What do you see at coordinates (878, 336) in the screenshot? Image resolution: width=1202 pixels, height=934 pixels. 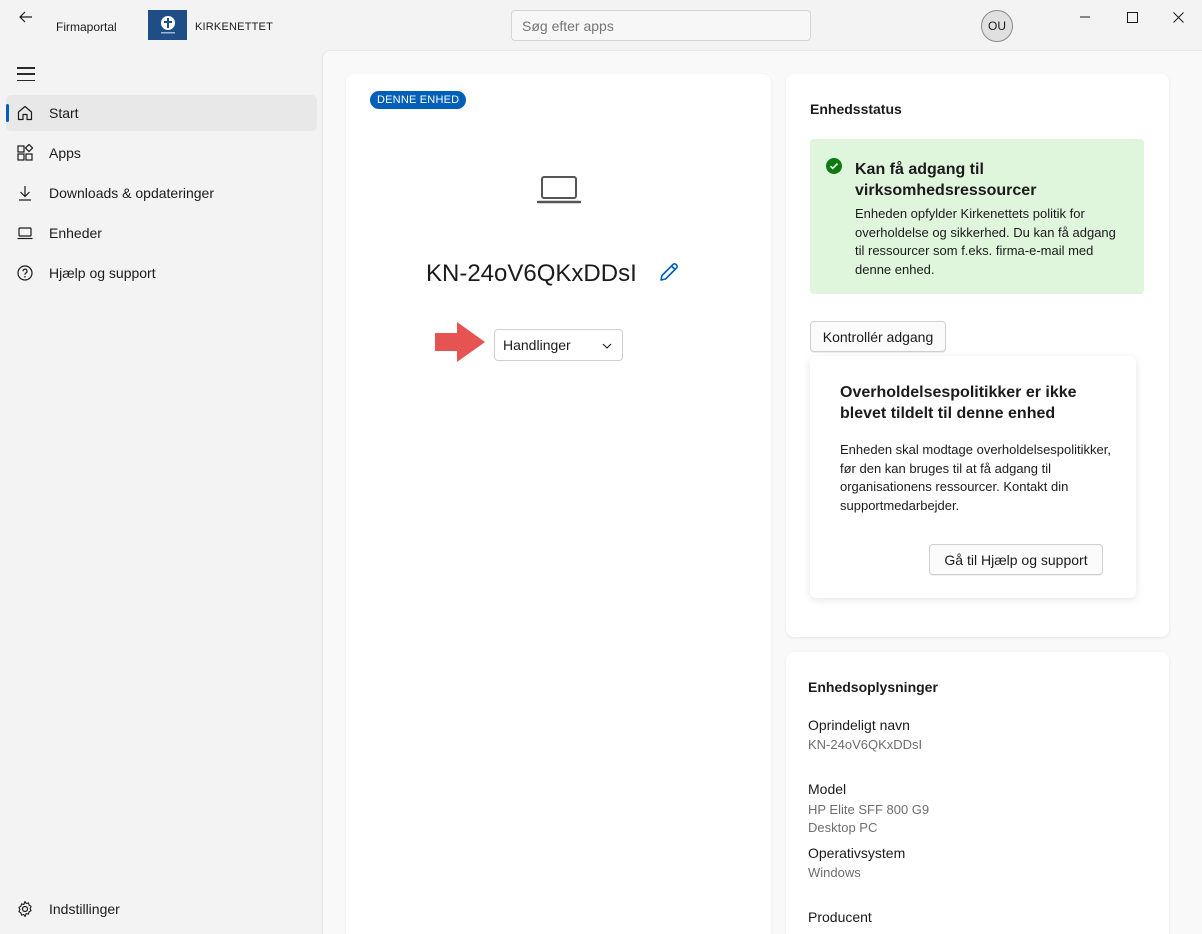 I see `check-access-button: Kontrollér adgang` at bounding box center [878, 336].